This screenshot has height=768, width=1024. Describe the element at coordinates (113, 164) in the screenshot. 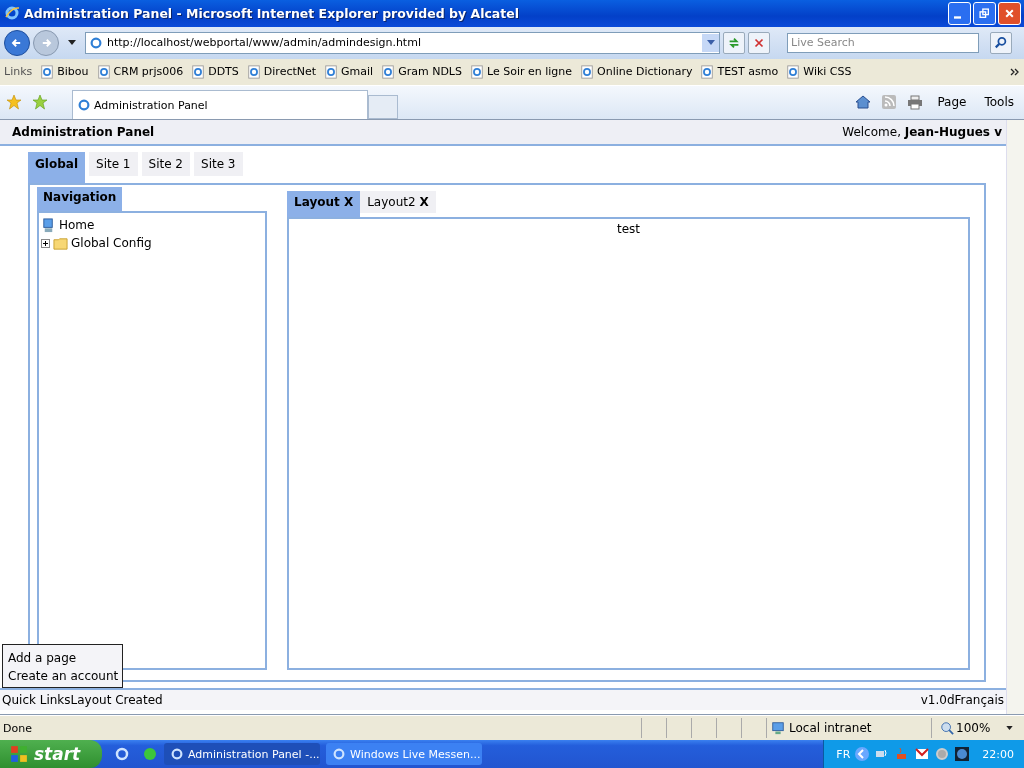

I see `site-tab: Site 1` at that location.